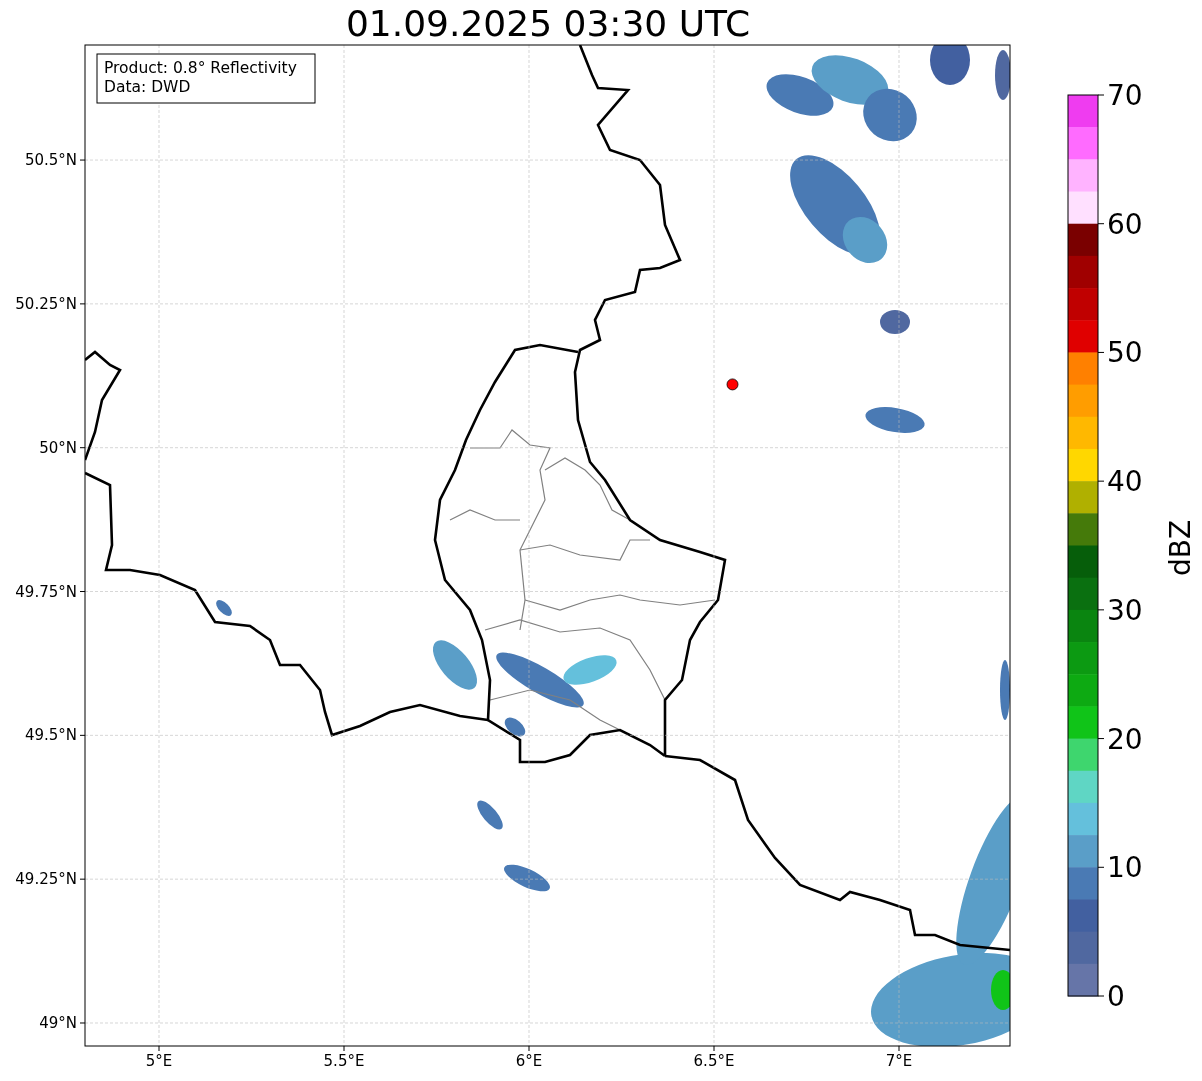 The width and height of the screenshot is (1202, 1081). Describe the element at coordinates (159, 1061) in the screenshot. I see `x-tick-label: 5°E` at that location.